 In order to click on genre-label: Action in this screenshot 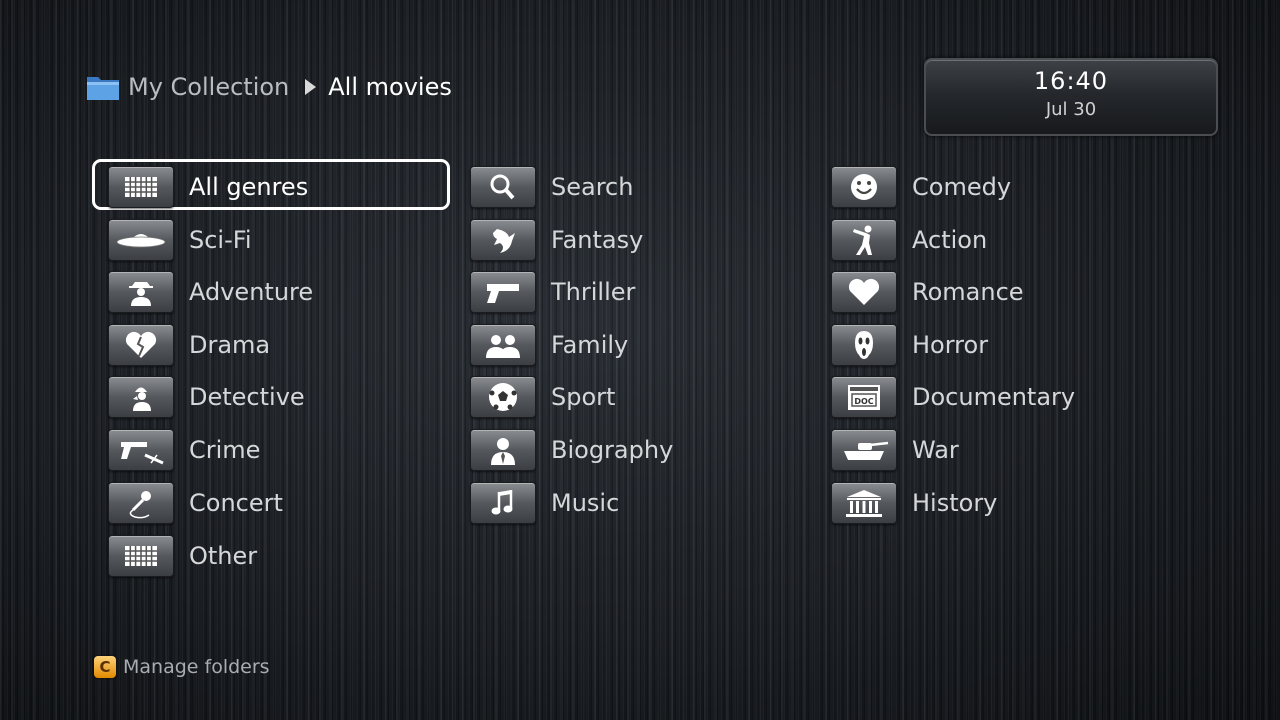, I will do `click(950, 240)`.